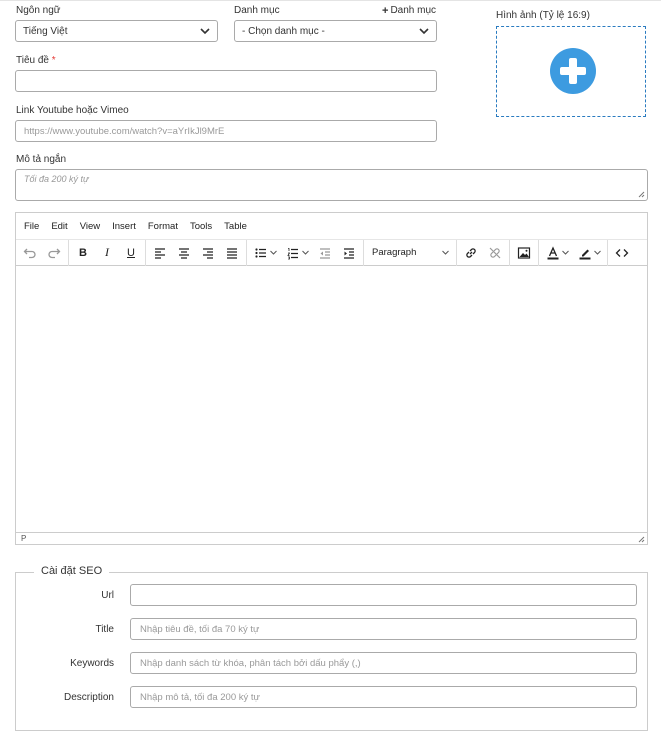 The height and width of the screenshot is (737, 661). I want to click on seo-legend: Cài đặt SEO, so click(72, 571).